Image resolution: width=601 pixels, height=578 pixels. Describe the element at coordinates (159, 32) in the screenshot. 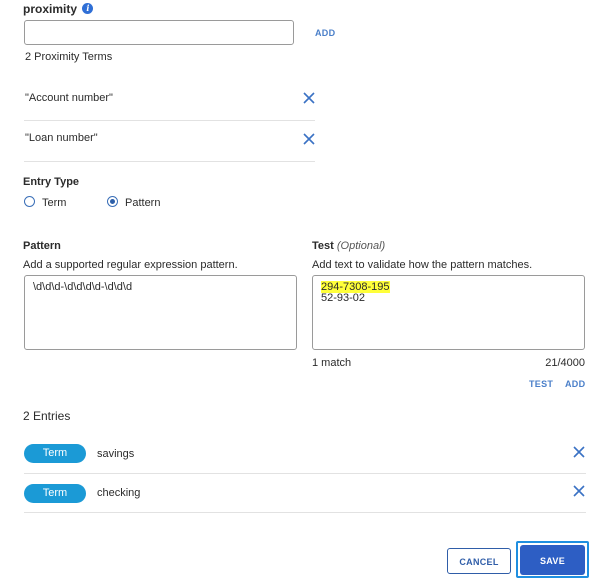

I see `proximity-input` at that location.